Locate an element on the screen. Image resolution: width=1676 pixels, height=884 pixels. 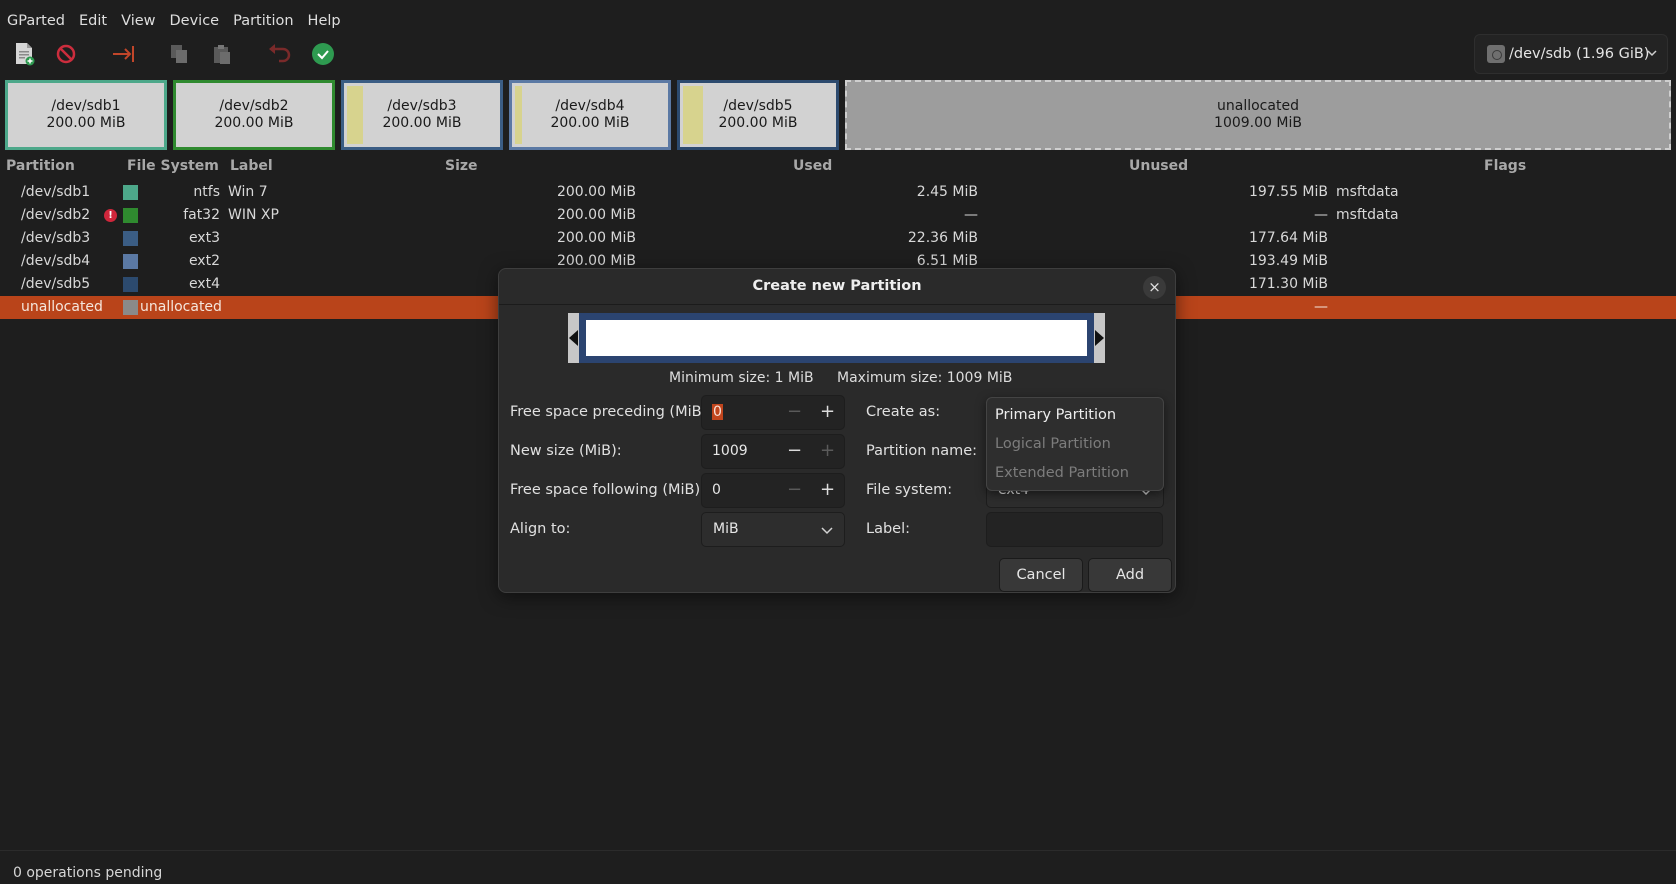
cell-filesystem: ext2 is located at coordinates (204, 261).